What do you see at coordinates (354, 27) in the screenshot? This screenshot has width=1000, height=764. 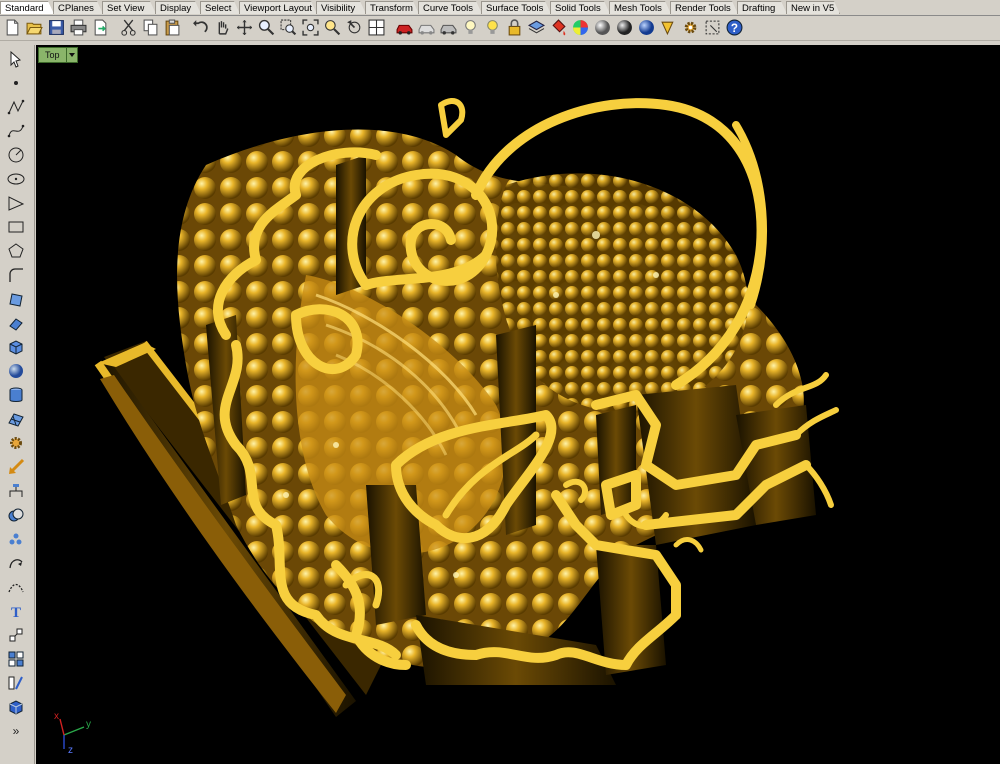 I see `undo-view-icon` at bounding box center [354, 27].